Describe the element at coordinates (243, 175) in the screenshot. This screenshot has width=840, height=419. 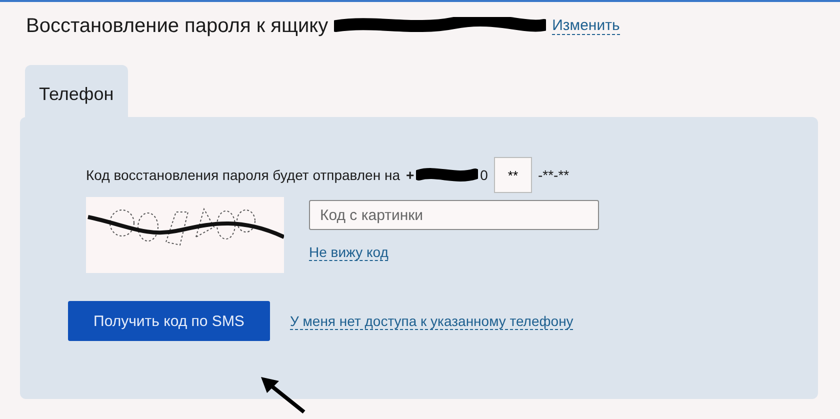
I see `phone-notice: Код восстановления пароля будет отправлен на` at that location.